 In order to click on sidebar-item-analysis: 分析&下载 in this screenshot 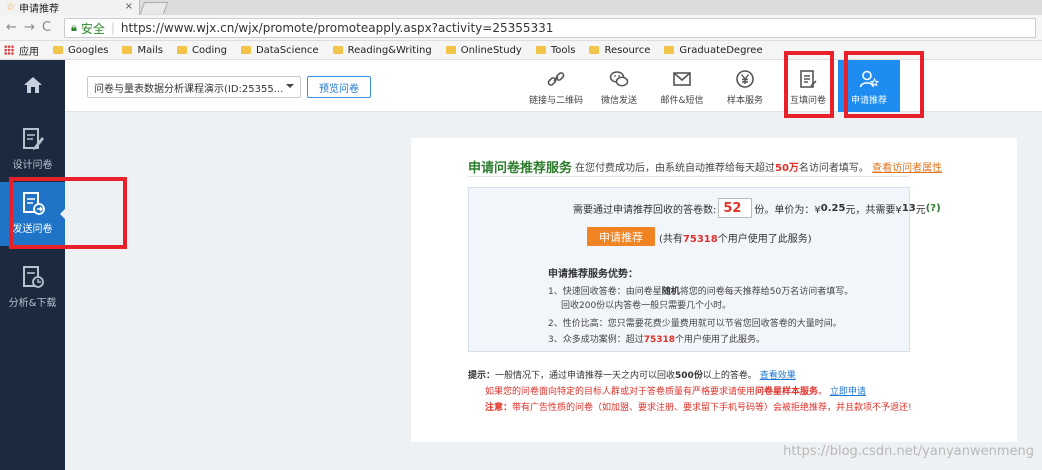, I will do `click(32, 288)`.